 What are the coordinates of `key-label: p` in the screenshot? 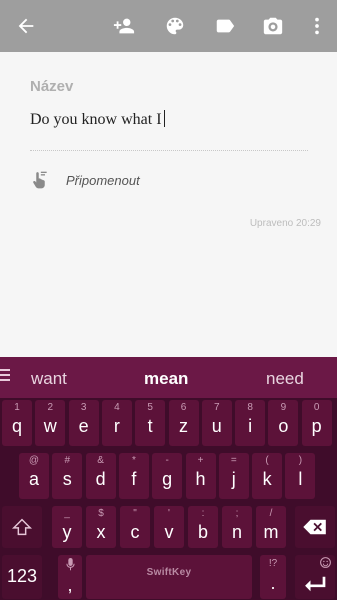 It's located at (316, 426).